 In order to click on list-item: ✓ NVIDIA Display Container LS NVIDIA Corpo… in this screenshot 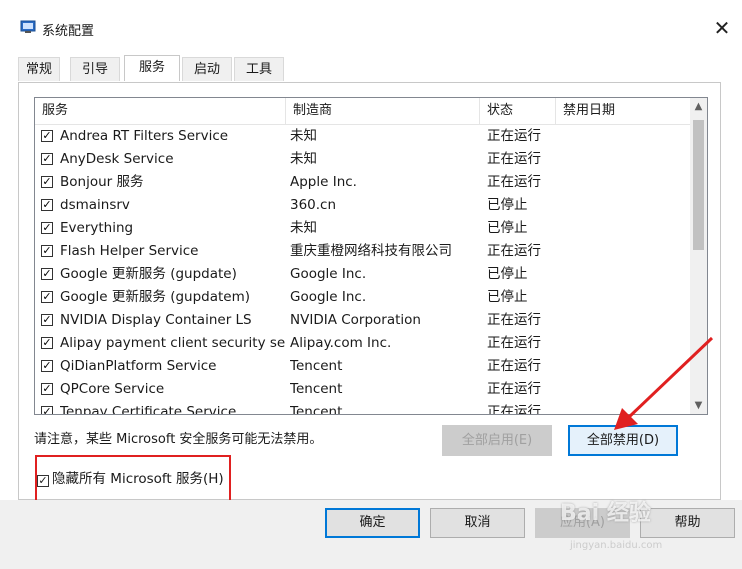, I will do `click(362, 320)`.